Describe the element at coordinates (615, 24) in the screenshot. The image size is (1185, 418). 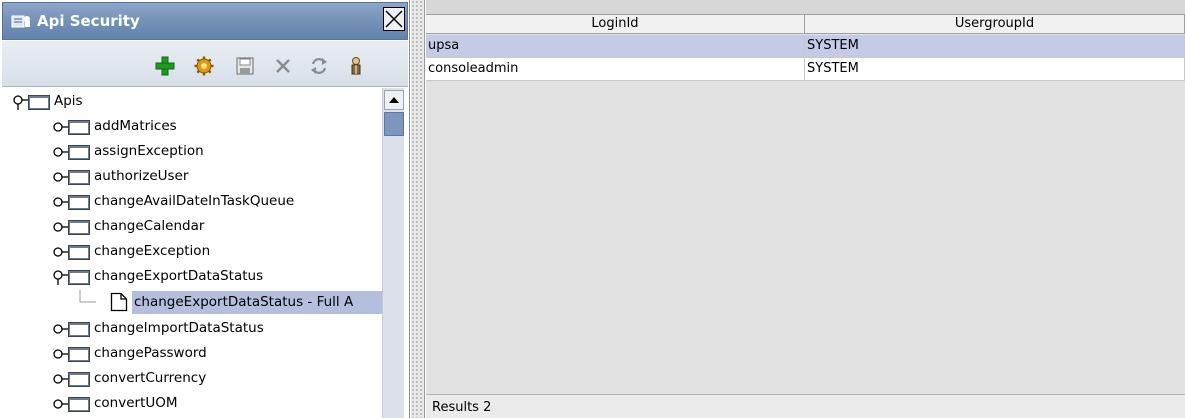
I see `column-header-loginid: LoginId` at that location.